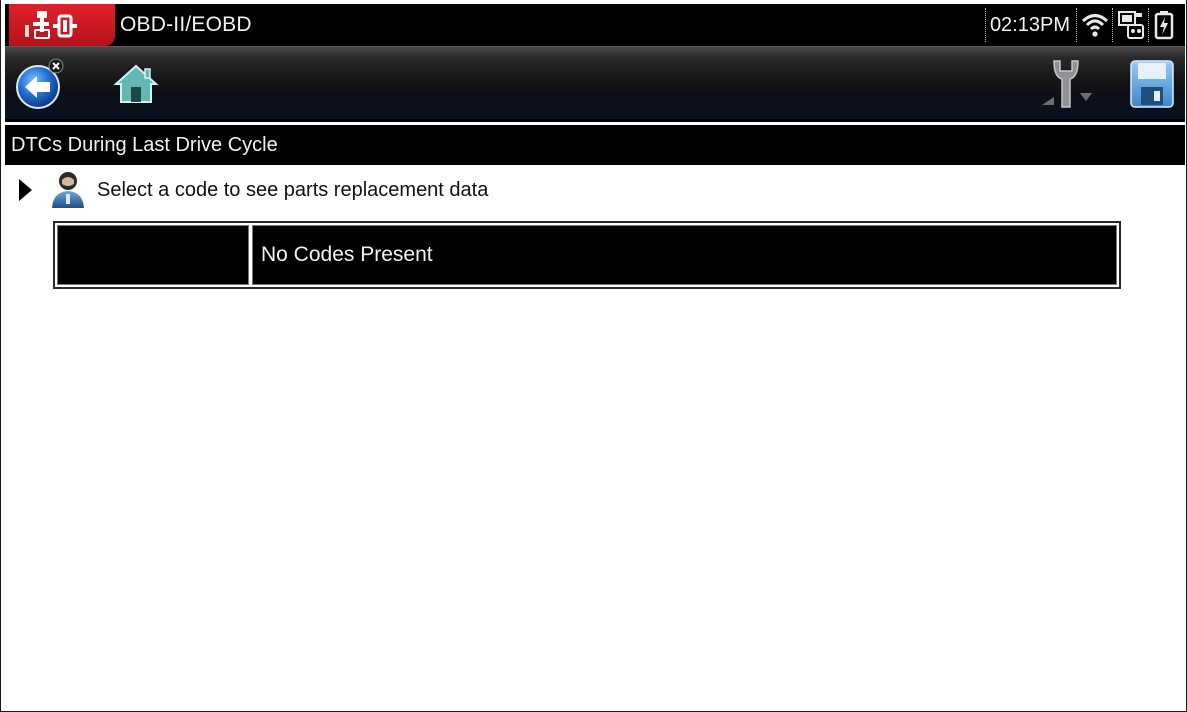 This screenshot has width=1187, height=712. What do you see at coordinates (51, 25) in the screenshot?
I see `vehicle-connection-icon` at bounding box center [51, 25].